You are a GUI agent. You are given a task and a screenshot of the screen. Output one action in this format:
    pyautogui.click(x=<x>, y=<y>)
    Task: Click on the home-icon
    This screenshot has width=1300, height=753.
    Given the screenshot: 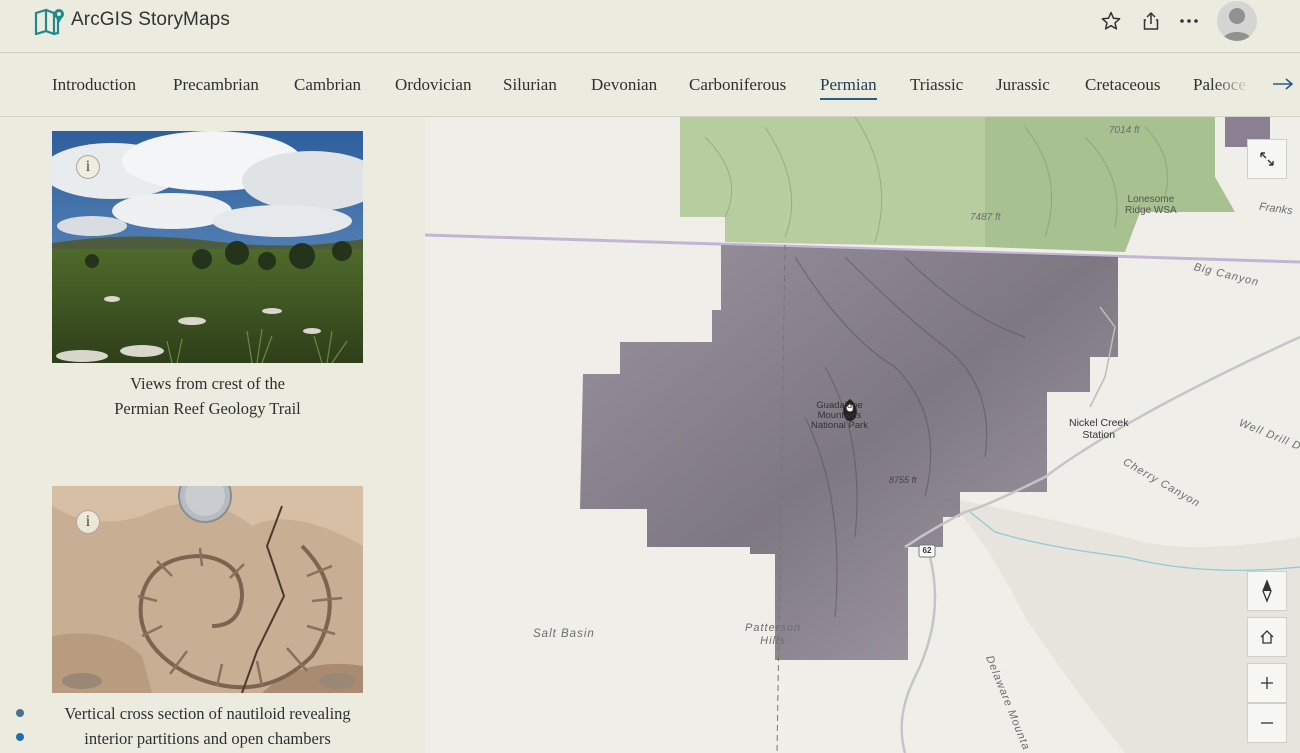 What is the action you would take?
    pyautogui.click(x=1267, y=637)
    